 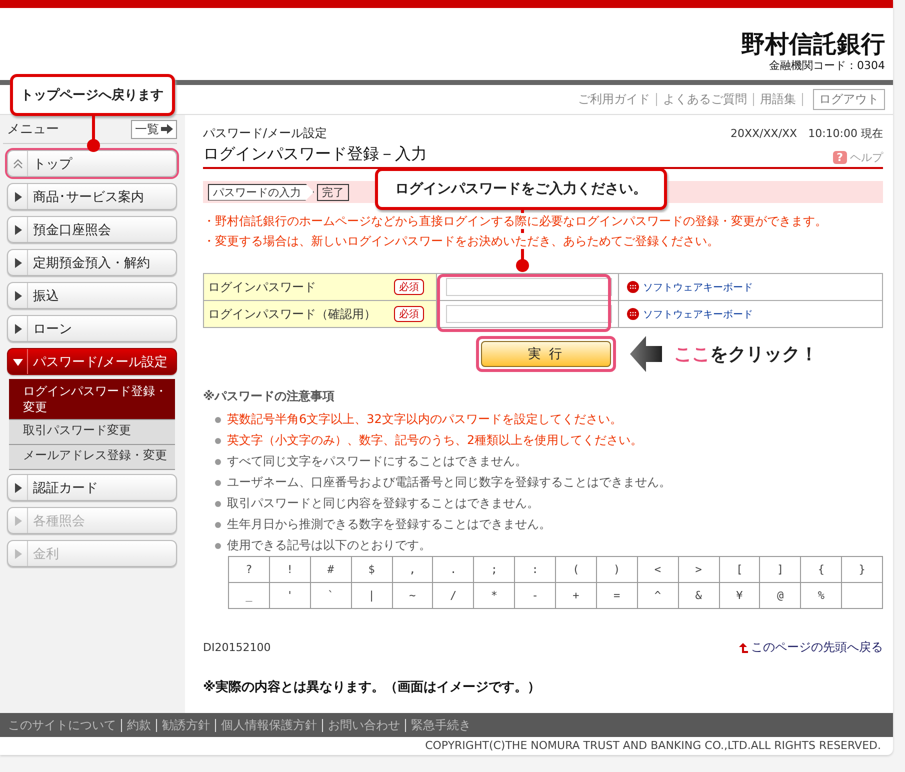 What do you see at coordinates (698, 569) in the screenshot?
I see `symbol-cell: >` at bounding box center [698, 569].